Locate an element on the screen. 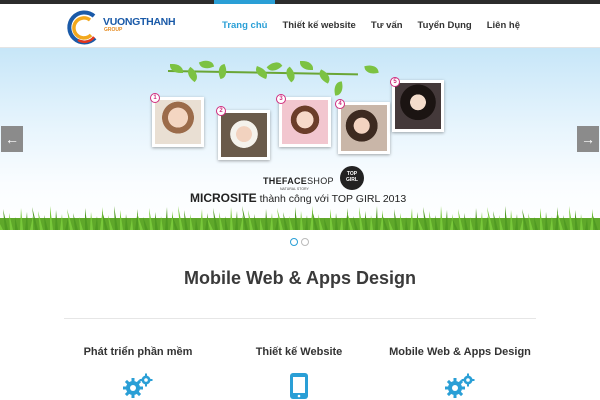 The width and height of the screenshot is (600, 400). section-divider is located at coordinates (300, 318).